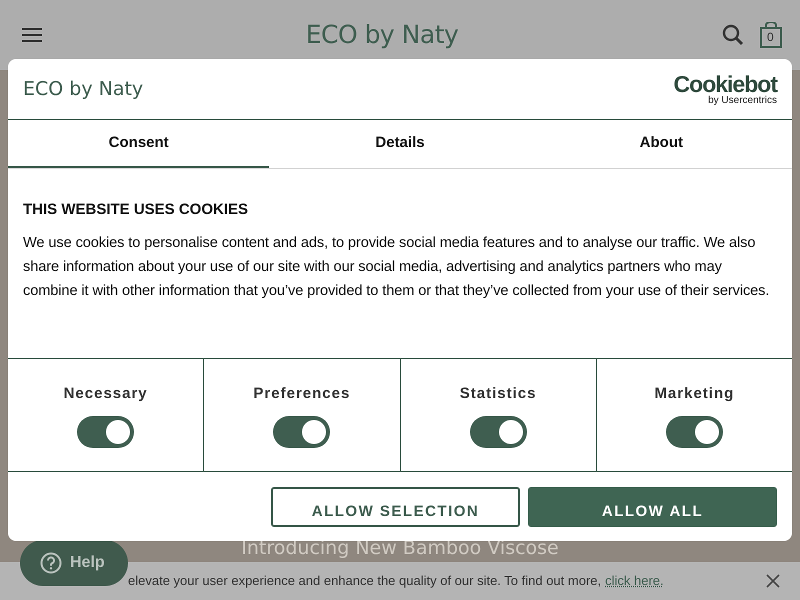  I want to click on search-icon, so click(733, 35).